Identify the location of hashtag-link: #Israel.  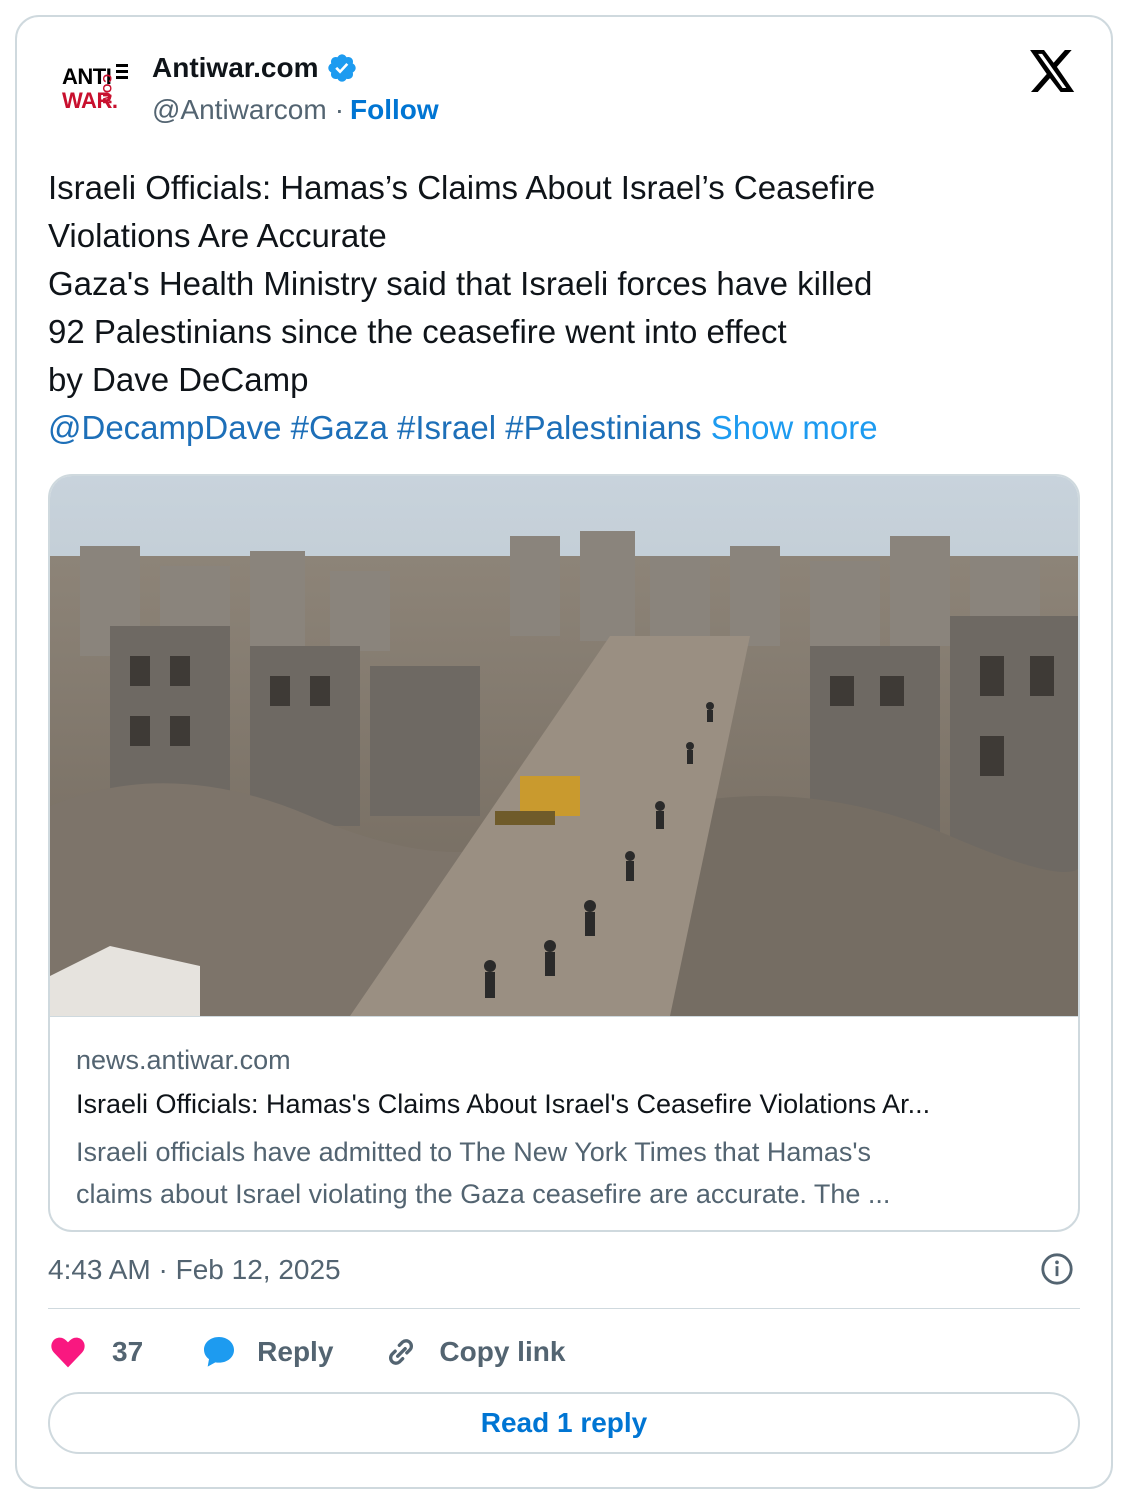
(446, 427).